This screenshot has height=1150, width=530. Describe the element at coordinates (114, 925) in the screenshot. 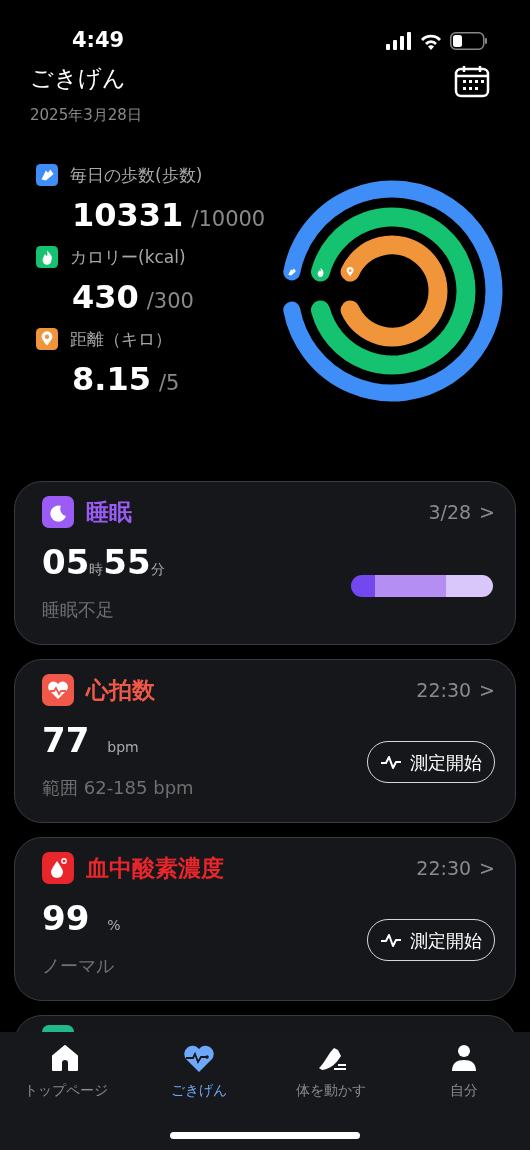

I see `unit-label: %` at that location.